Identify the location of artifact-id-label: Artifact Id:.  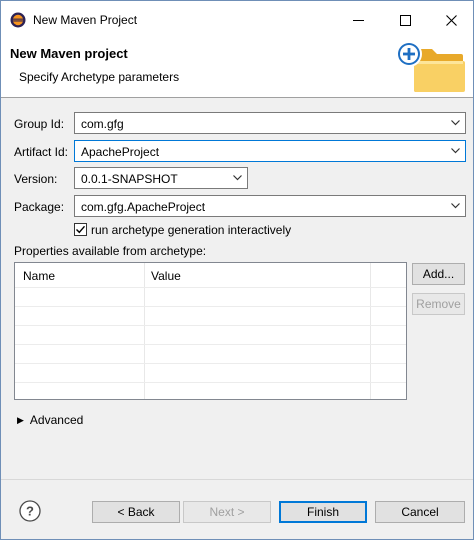
(41, 152).